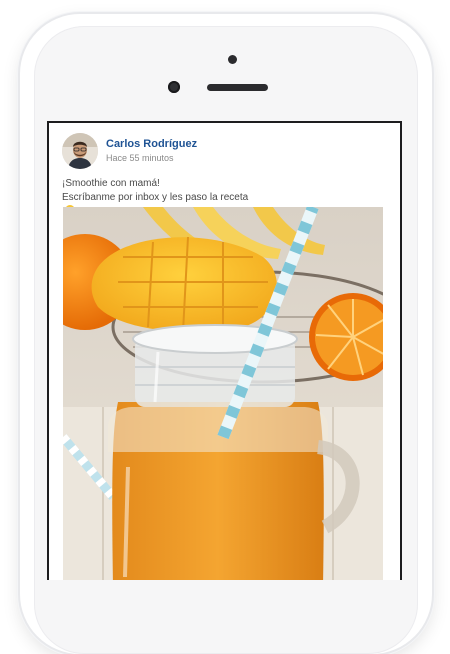  What do you see at coordinates (111, 183) in the screenshot?
I see `post-text-line-1: ¡Smoothie con mamá!` at bounding box center [111, 183].